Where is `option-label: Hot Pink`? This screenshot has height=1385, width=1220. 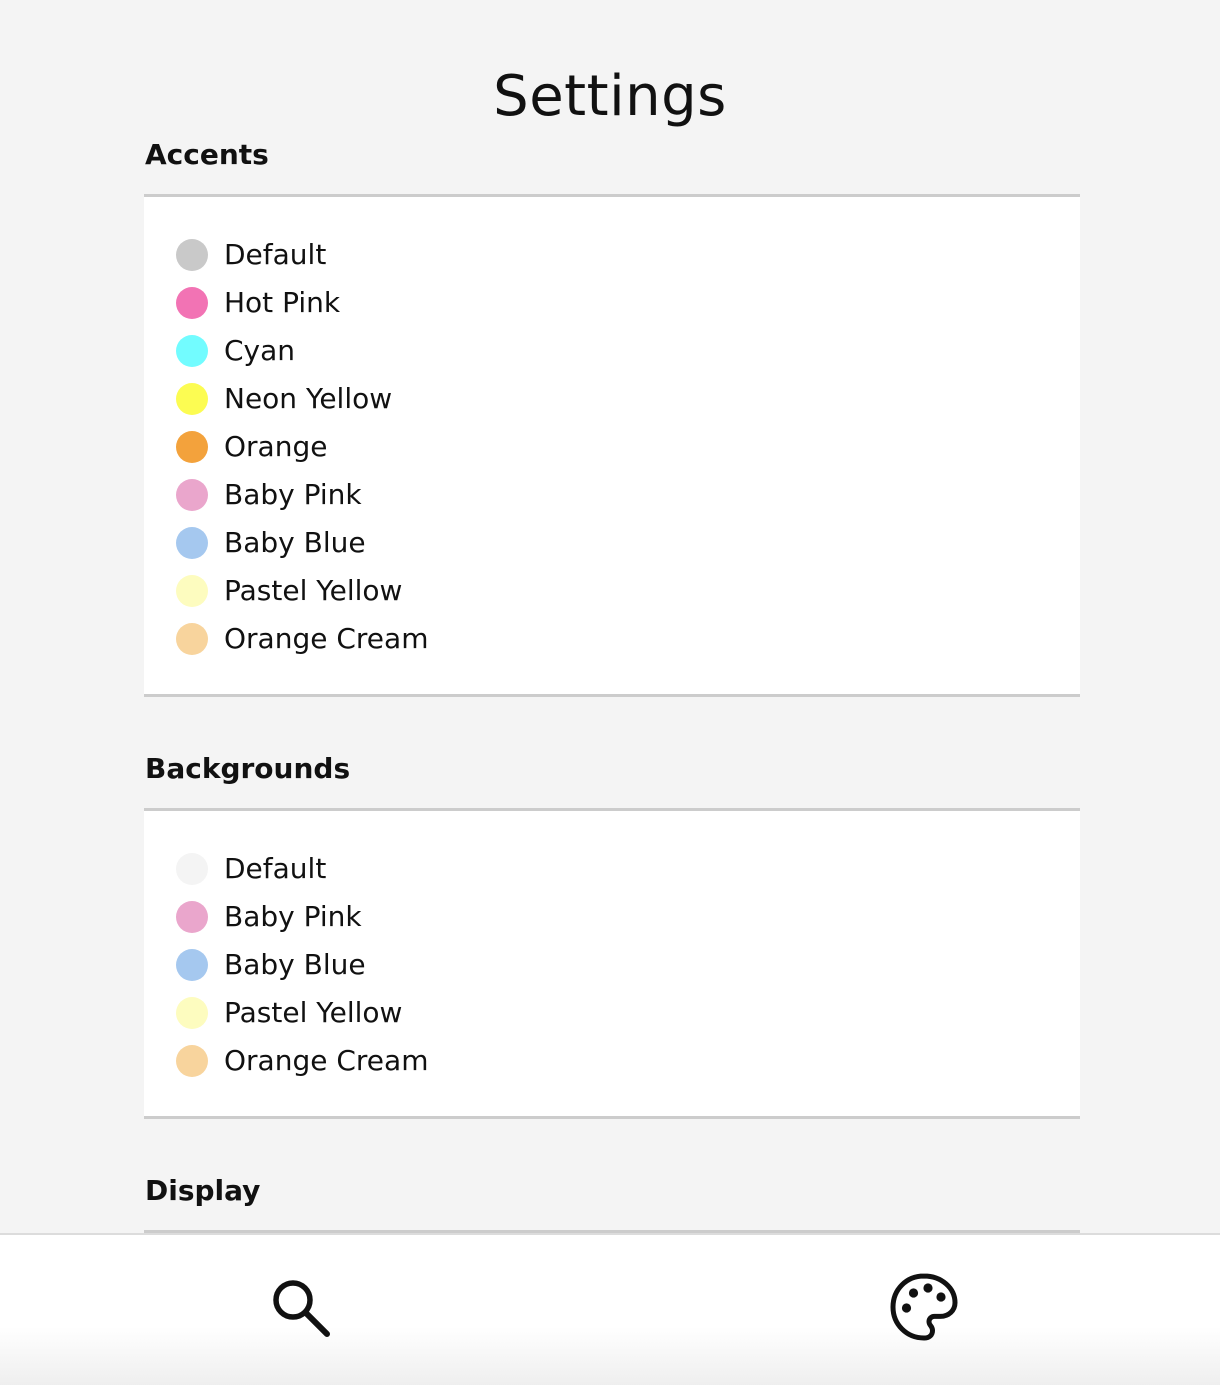 option-label: Hot Pink is located at coordinates (282, 302).